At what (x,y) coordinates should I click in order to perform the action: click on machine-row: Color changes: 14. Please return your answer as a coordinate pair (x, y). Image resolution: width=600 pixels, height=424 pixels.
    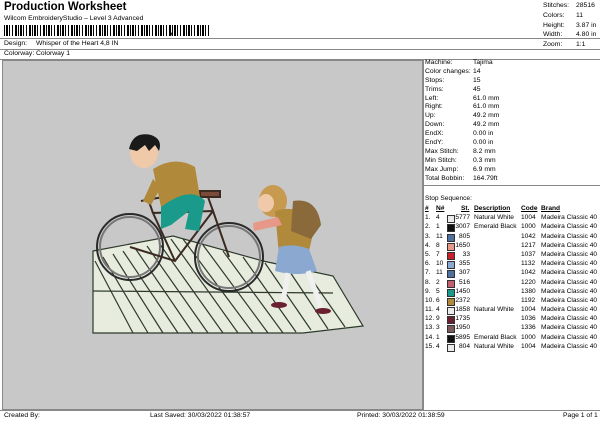
    Looking at the image, I should click on (462, 72).